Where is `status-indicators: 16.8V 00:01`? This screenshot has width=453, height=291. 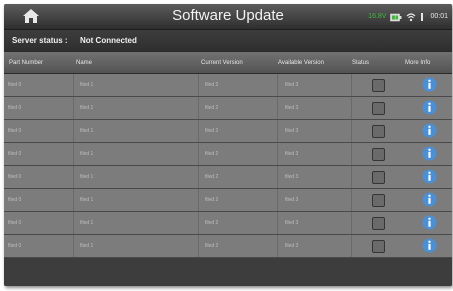 status-indicators: 16.8V 00:01 is located at coordinates (408, 17).